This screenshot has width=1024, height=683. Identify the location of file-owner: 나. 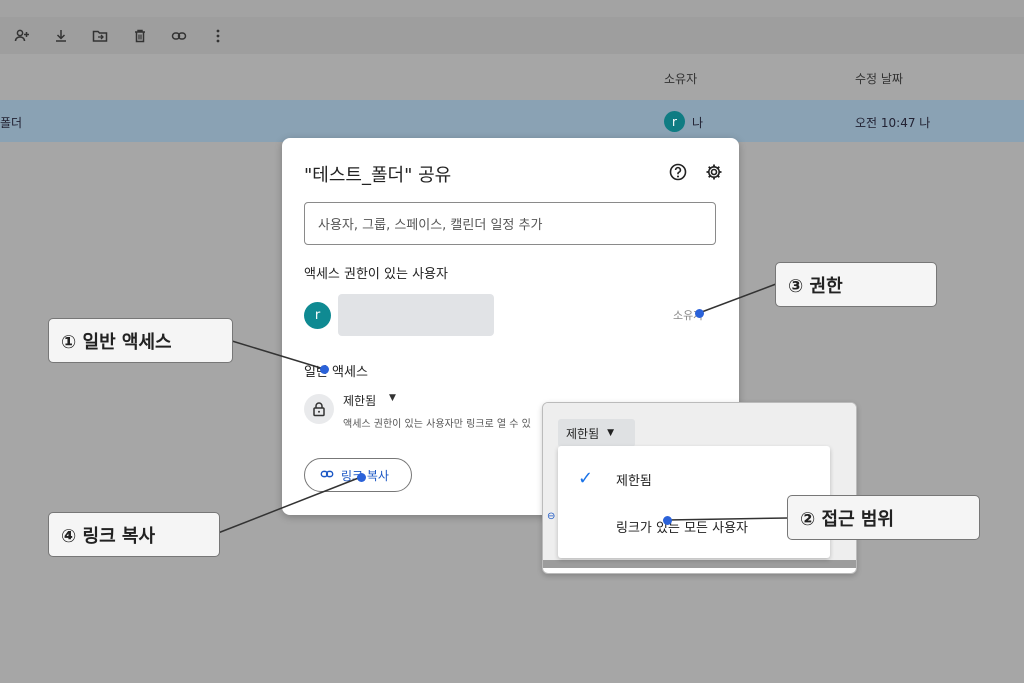
(698, 123).